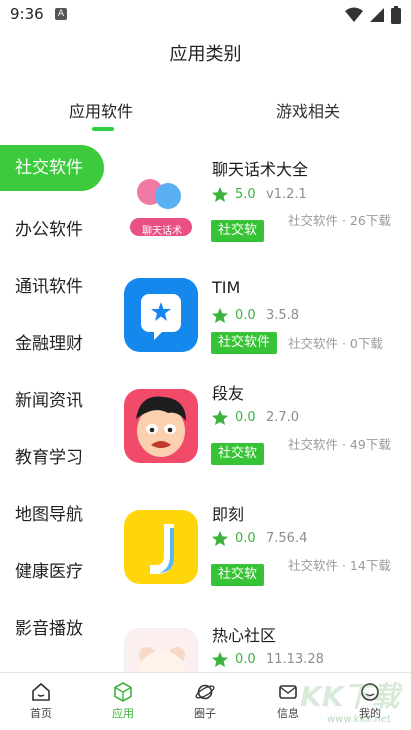 Image resolution: width=411 pixels, height=730 pixels. Describe the element at coordinates (41, 691) in the screenshot. I see `home-icon` at that location.